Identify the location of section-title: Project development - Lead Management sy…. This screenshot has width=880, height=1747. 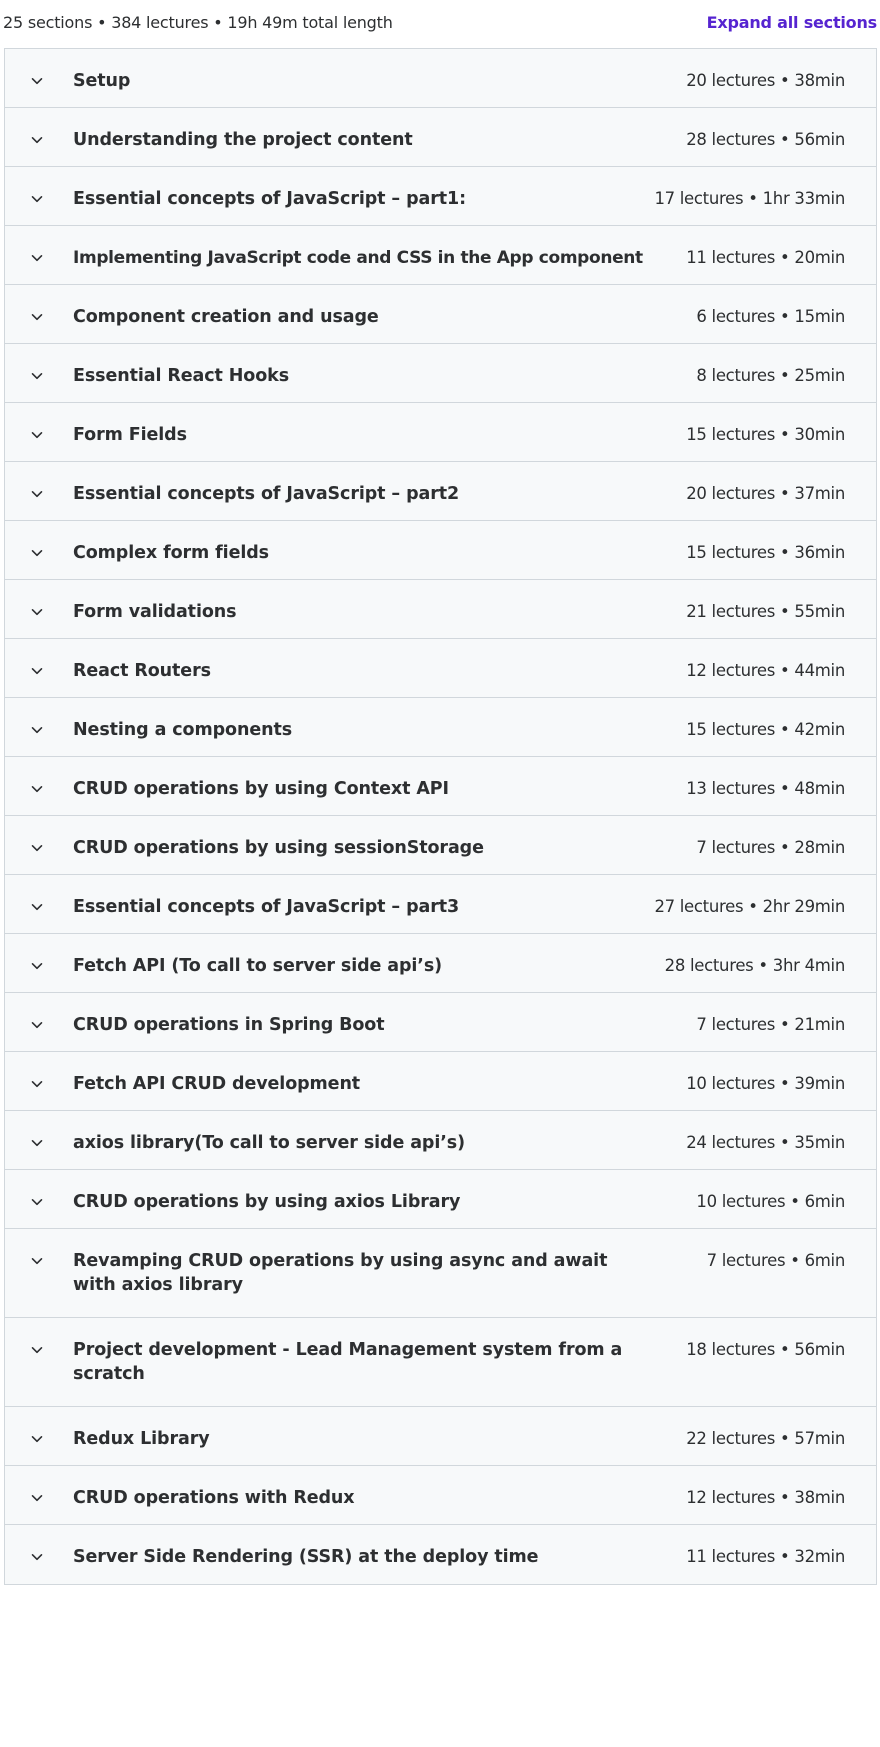
(348, 1362).